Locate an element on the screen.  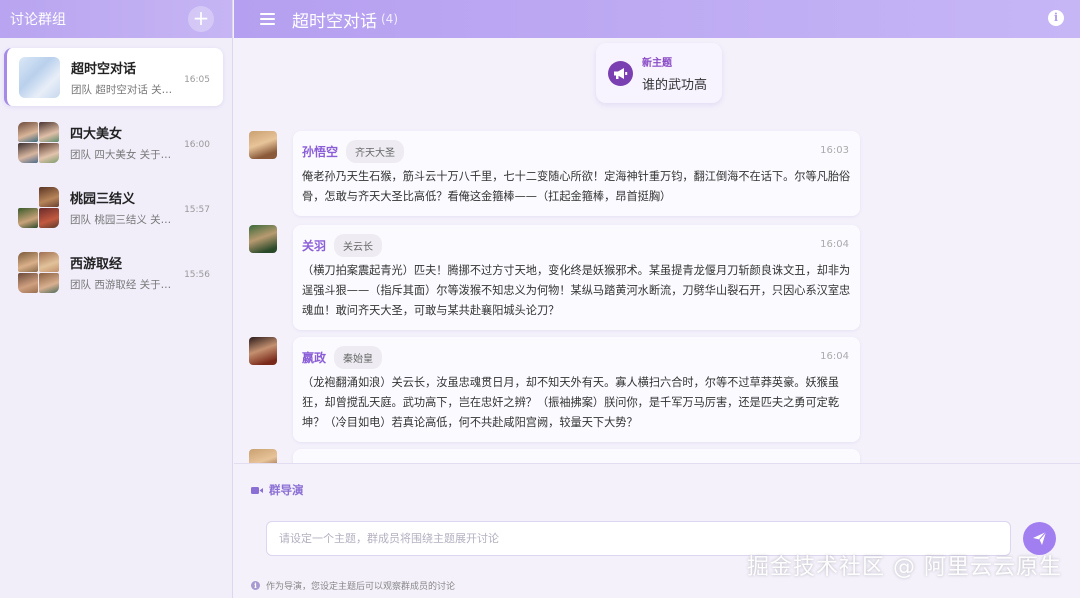
sidebar-header: 讨论群组 + is located at coordinates (116, 19).